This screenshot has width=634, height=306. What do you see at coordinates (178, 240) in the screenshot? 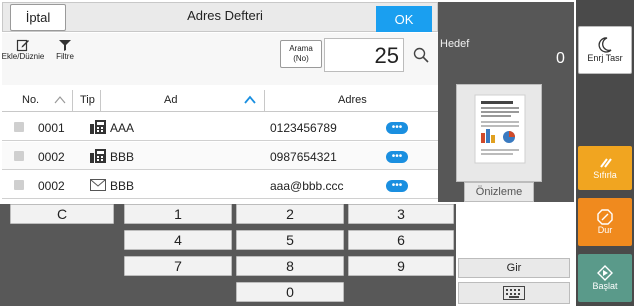
I see `key-4: 4` at bounding box center [178, 240].